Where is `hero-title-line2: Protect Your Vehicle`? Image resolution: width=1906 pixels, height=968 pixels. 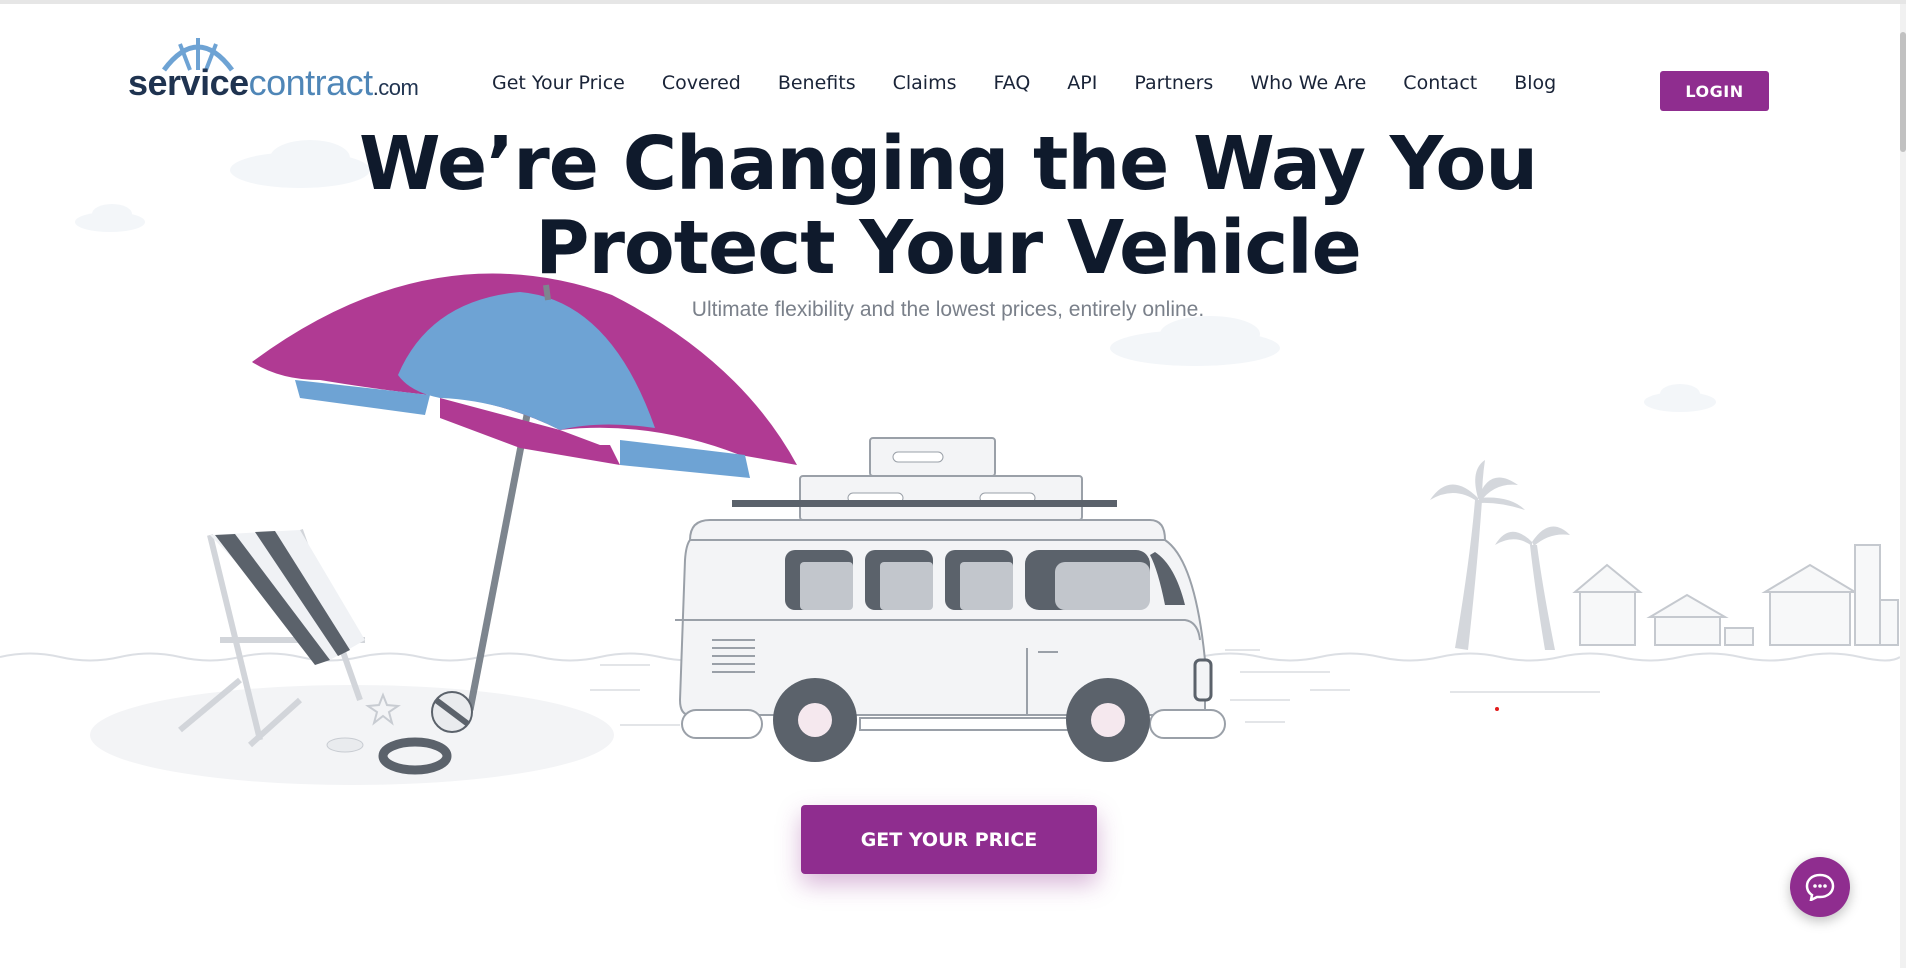
hero-title-line2: Protect Your Vehicle is located at coordinates (948, 248).